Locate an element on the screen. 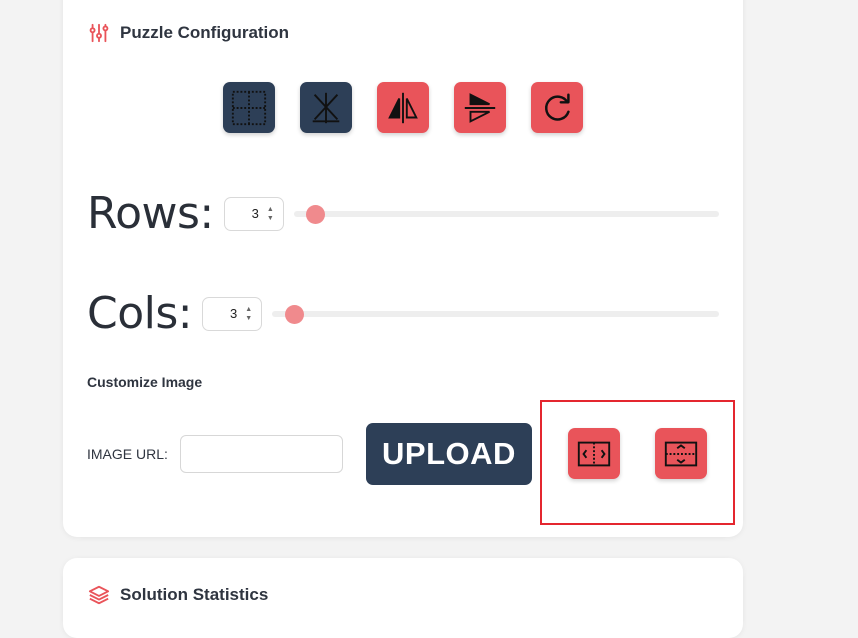  cols-value: 3 is located at coordinates (233, 313).